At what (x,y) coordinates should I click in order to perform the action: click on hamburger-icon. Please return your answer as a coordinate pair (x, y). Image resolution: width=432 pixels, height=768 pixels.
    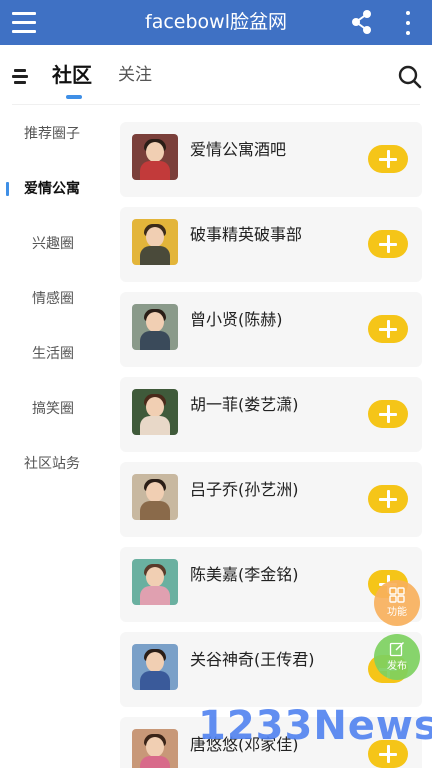
    Looking at the image, I should click on (24, 23).